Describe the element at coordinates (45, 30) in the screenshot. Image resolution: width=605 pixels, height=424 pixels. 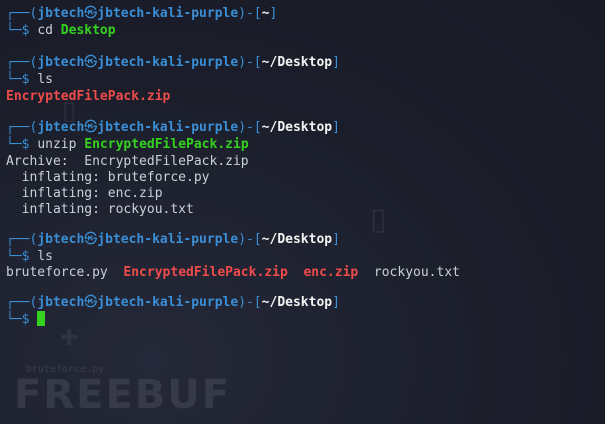
I see `command: cd` at that location.